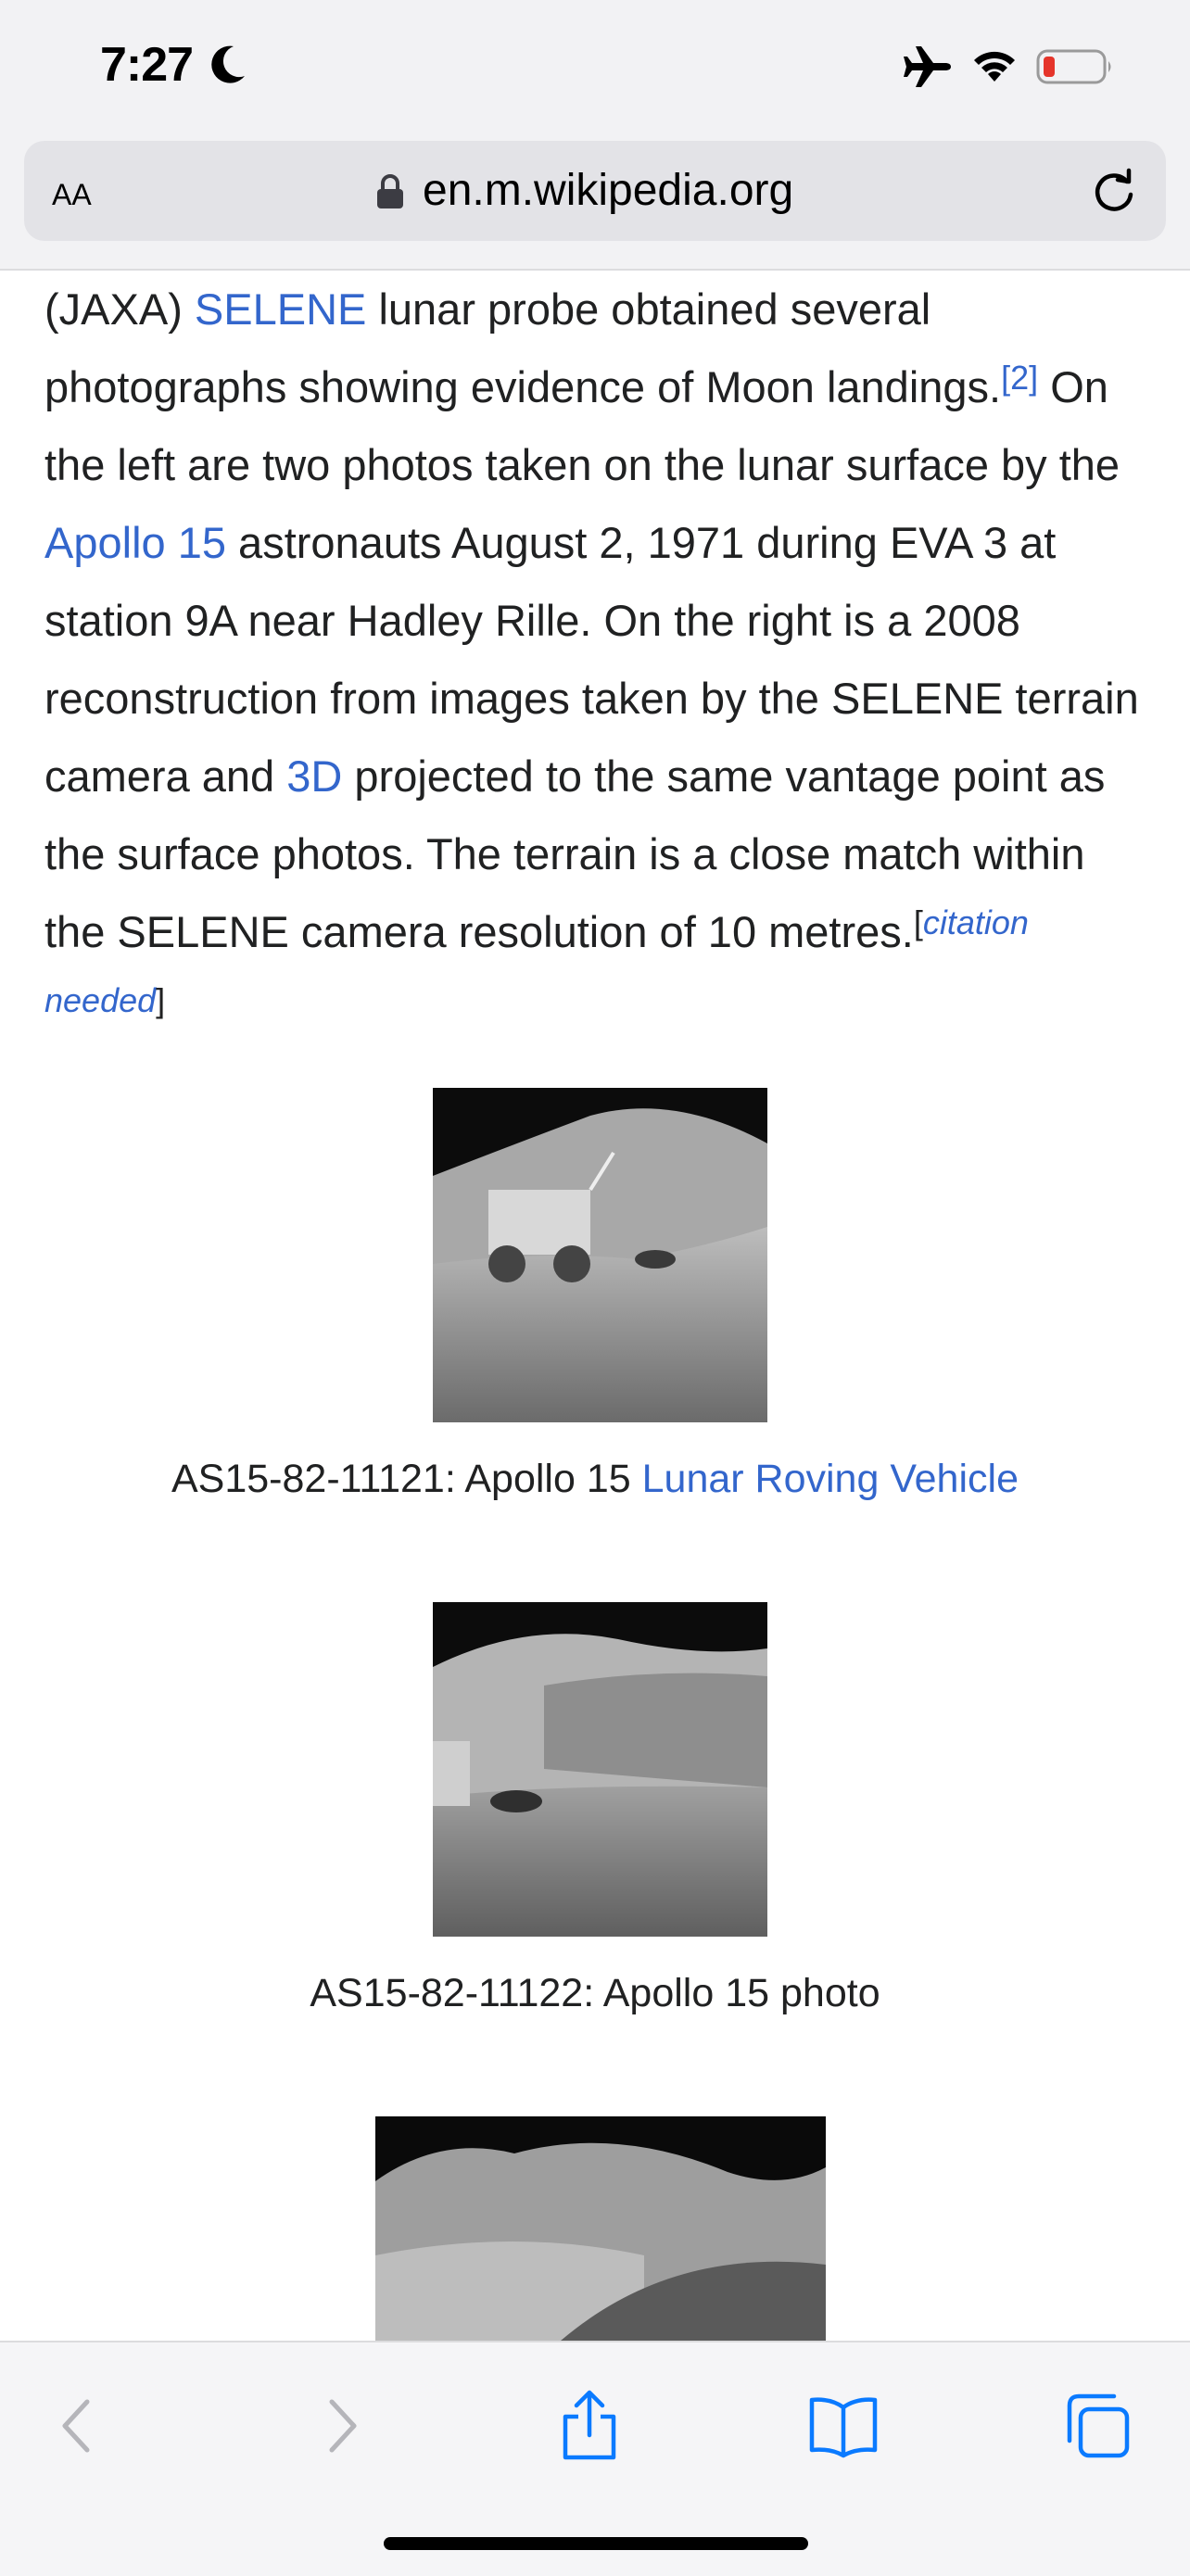 Image resolution: width=1190 pixels, height=2576 pixels. What do you see at coordinates (600, 1770) in the screenshot?
I see `apollo-15-terrain-photo` at bounding box center [600, 1770].